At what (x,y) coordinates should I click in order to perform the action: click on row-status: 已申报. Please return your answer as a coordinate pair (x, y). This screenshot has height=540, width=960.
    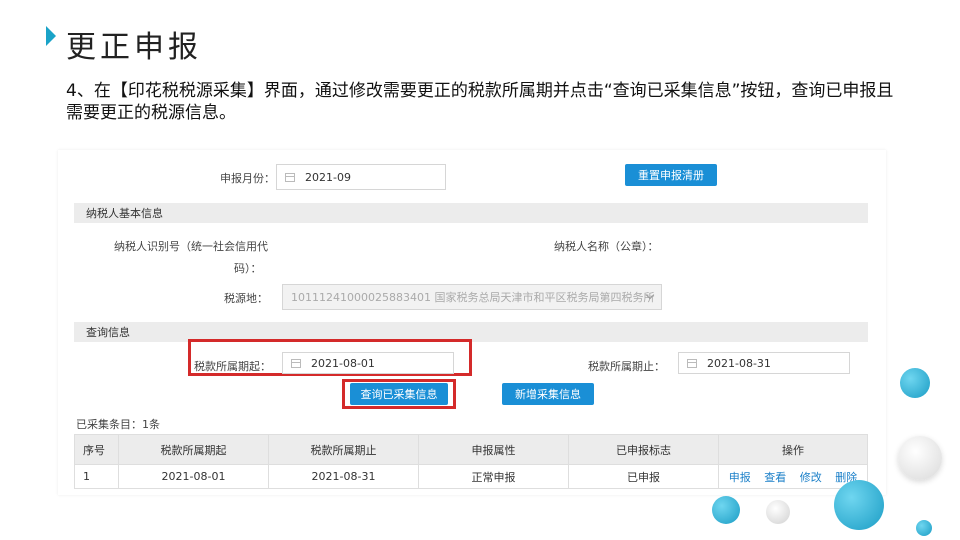
    Looking at the image, I should click on (643, 476).